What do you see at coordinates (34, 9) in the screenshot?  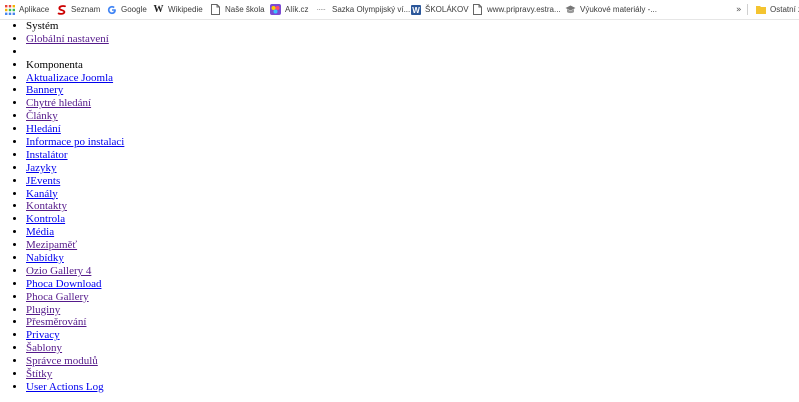 I see `bookmark-label: Aplikace` at bounding box center [34, 9].